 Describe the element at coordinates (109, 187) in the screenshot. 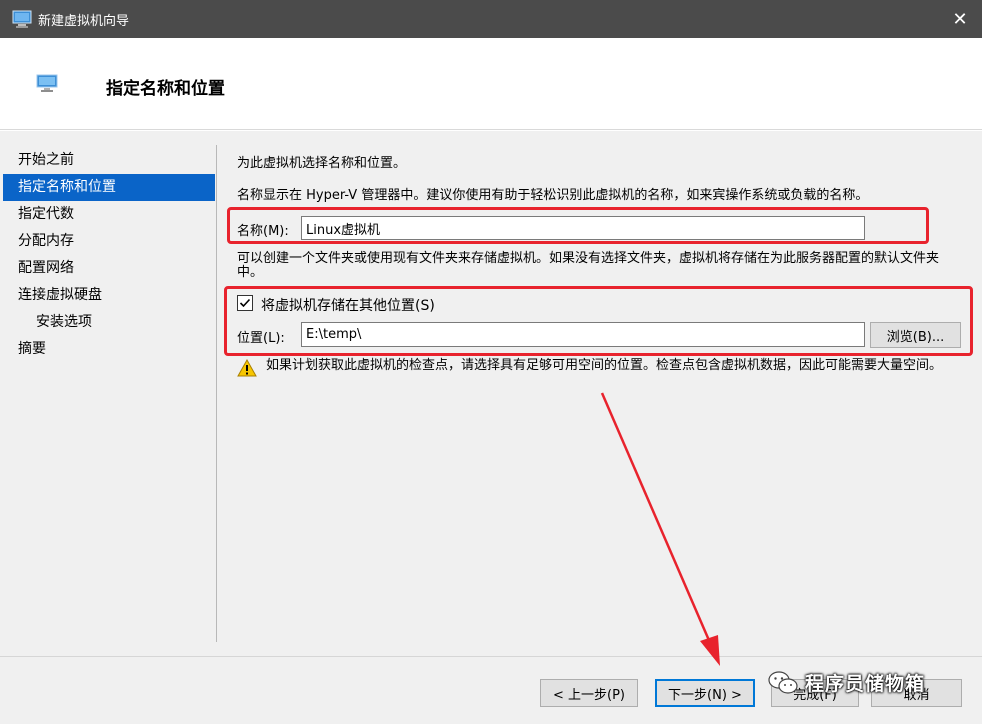

I see `nav-item-specify-name-location: 指定名称和位置` at that location.